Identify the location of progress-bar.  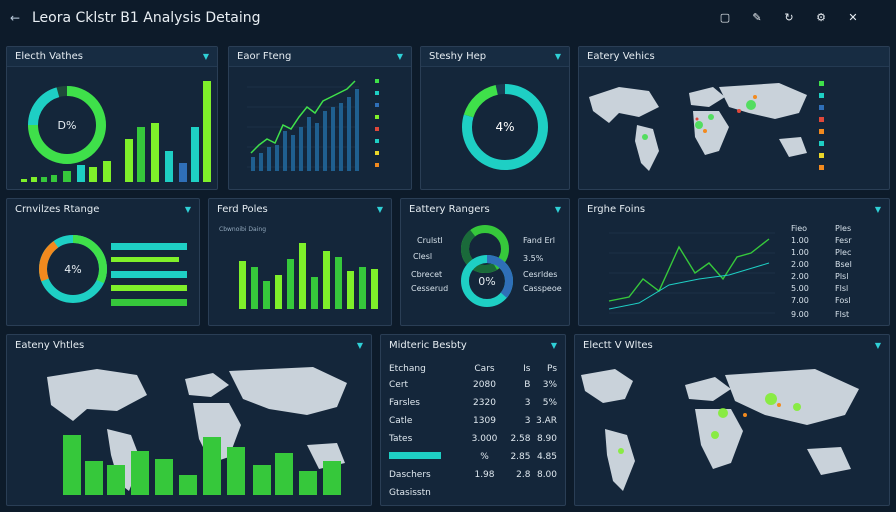
(415, 455).